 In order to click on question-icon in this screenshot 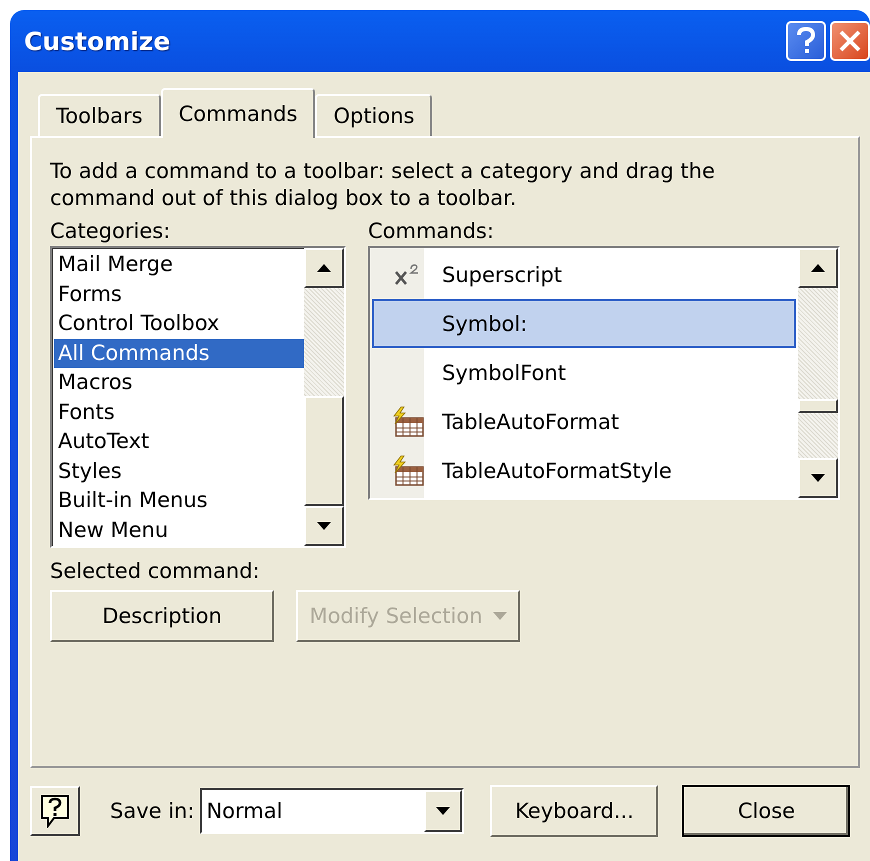, I will do `click(806, 41)`.